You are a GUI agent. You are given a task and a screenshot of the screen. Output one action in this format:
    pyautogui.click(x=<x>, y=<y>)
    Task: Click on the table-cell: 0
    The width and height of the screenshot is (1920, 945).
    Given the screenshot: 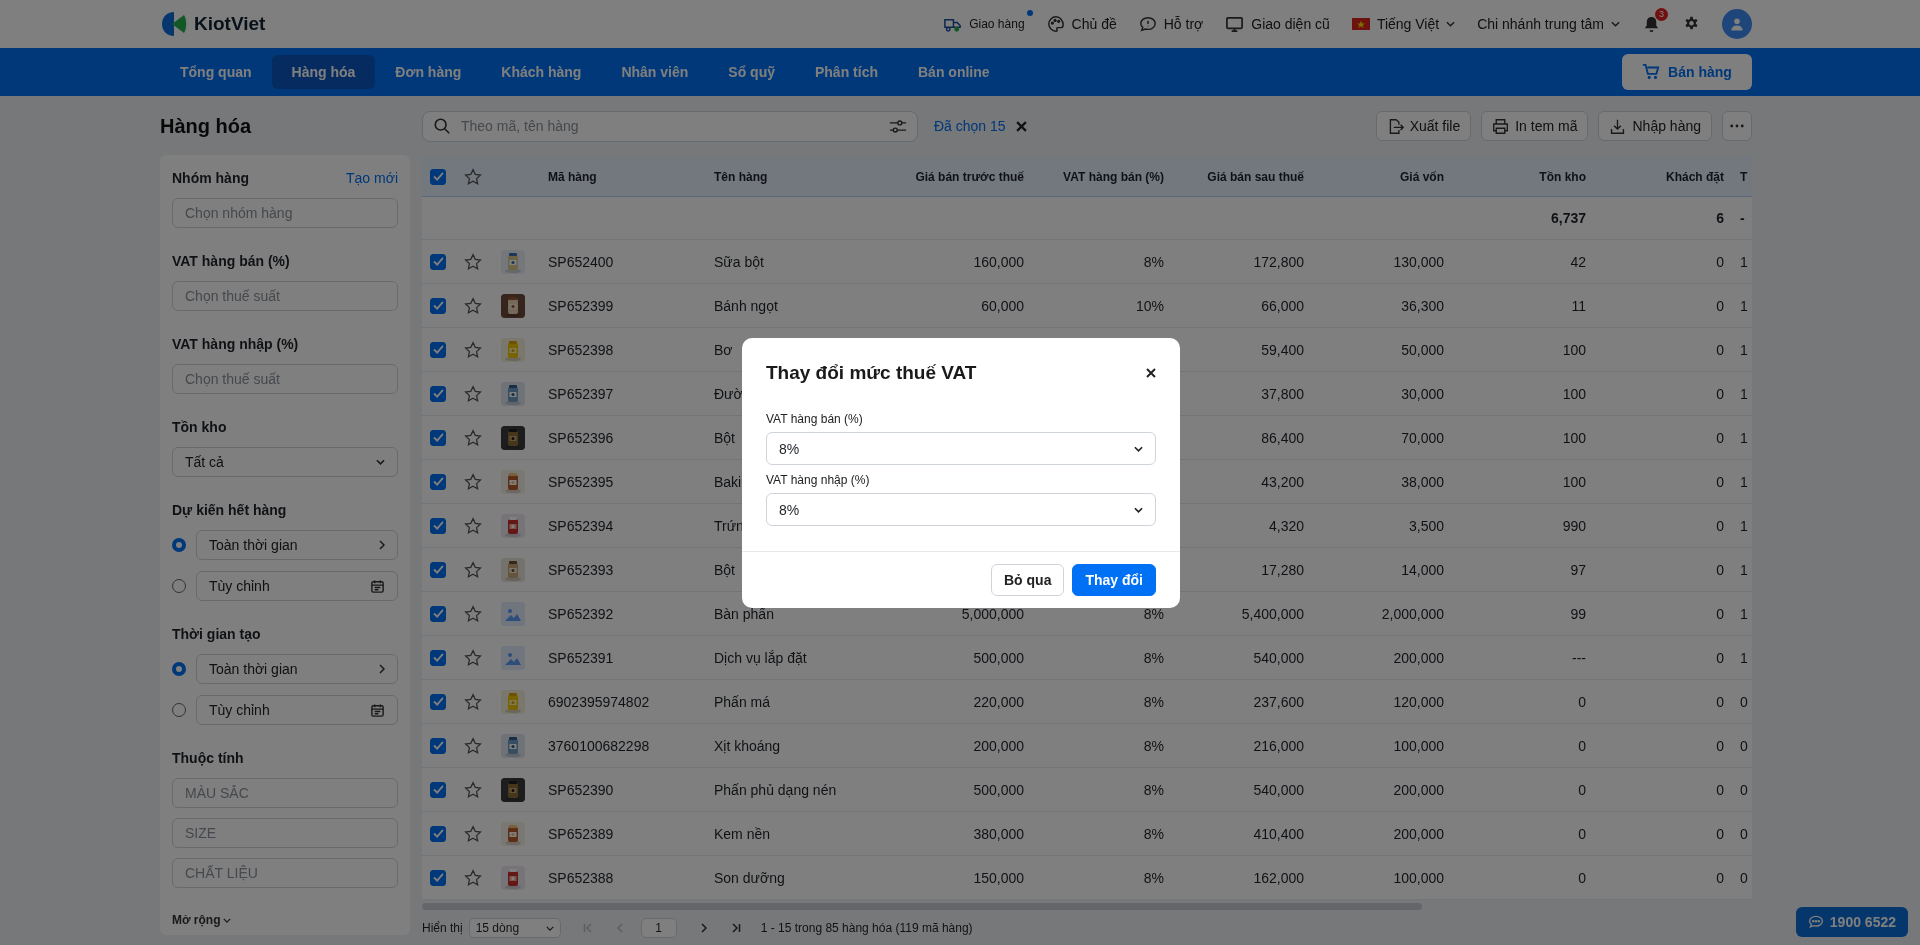 What is the action you would take?
    pyautogui.click(x=1744, y=833)
    